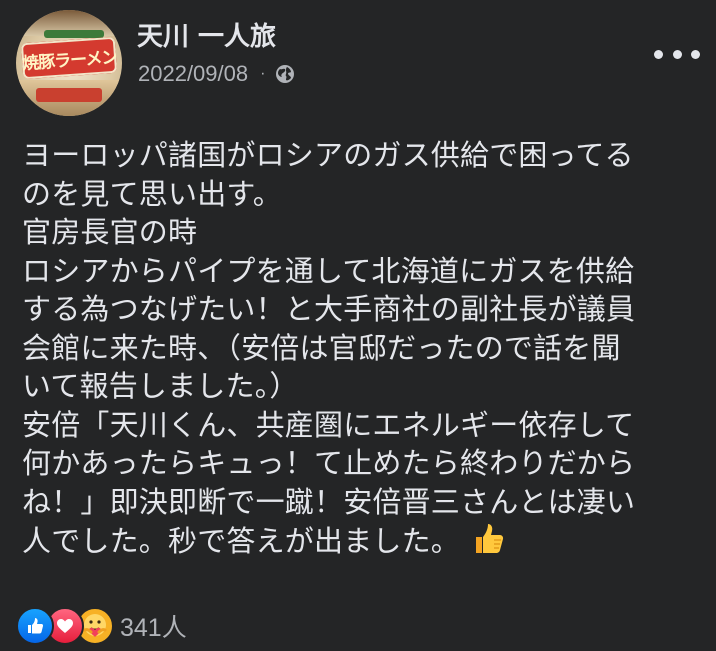 The width and height of the screenshot is (716, 651). I want to click on post-line-last: 人でした。秒で答えが出ました。, so click(362, 540).